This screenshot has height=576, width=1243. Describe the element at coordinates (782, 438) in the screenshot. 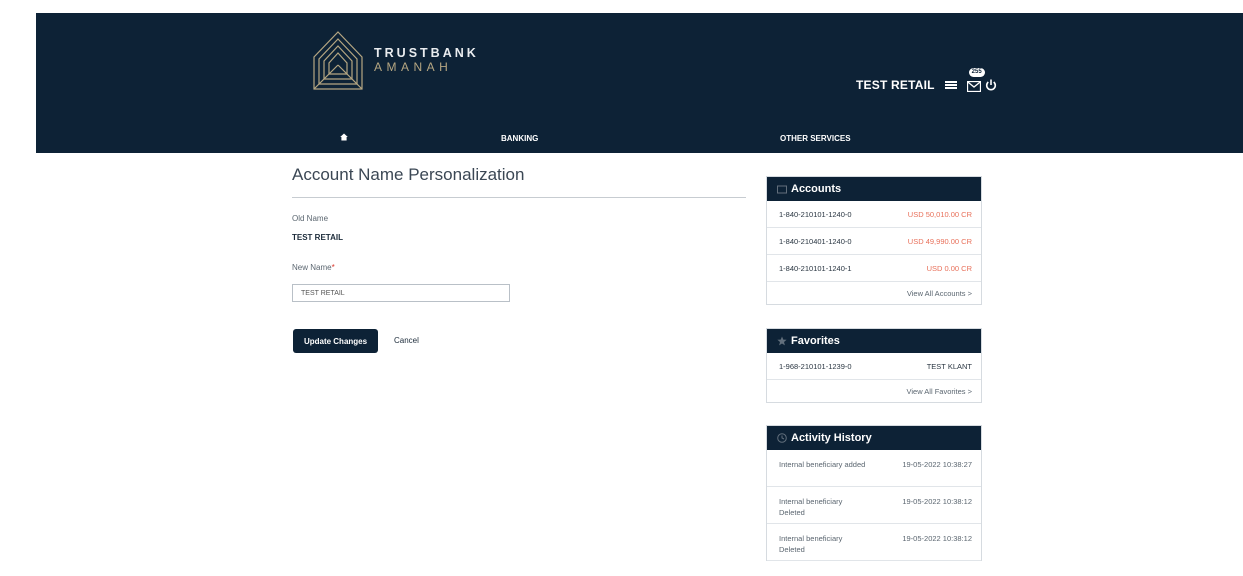

I see `clock-icon` at that location.